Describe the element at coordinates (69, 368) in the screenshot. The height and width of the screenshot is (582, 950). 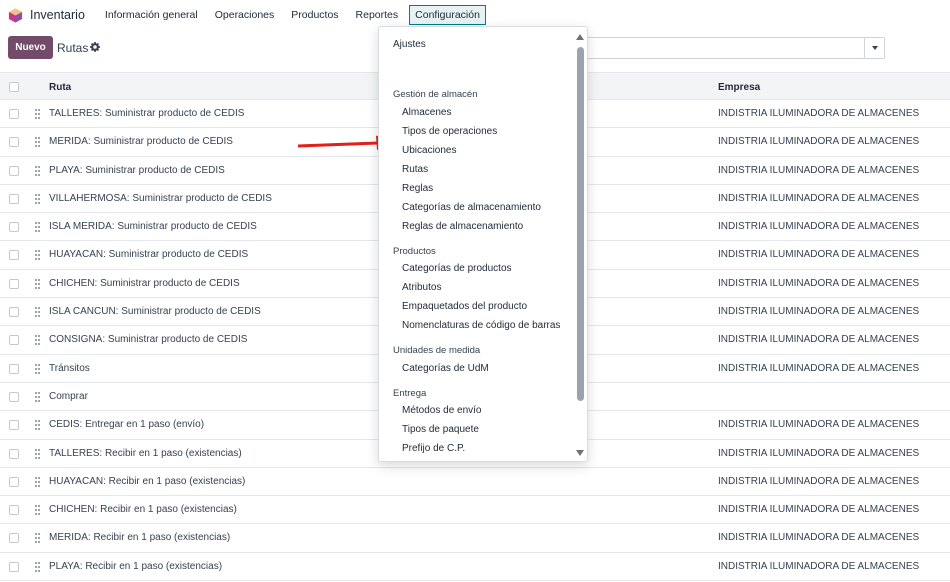
I see `cell-ruta: Tránsitos` at that location.